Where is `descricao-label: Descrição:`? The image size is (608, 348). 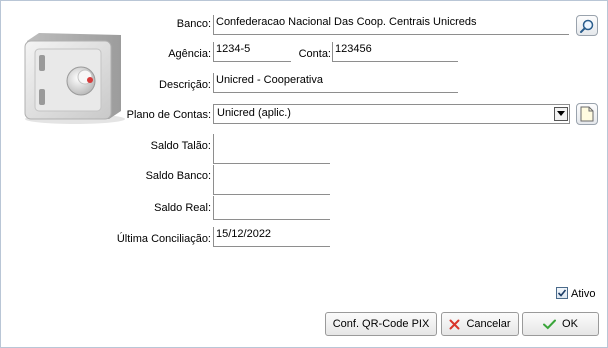 descricao-label: Descrição: is located at coordinates (185, 85).